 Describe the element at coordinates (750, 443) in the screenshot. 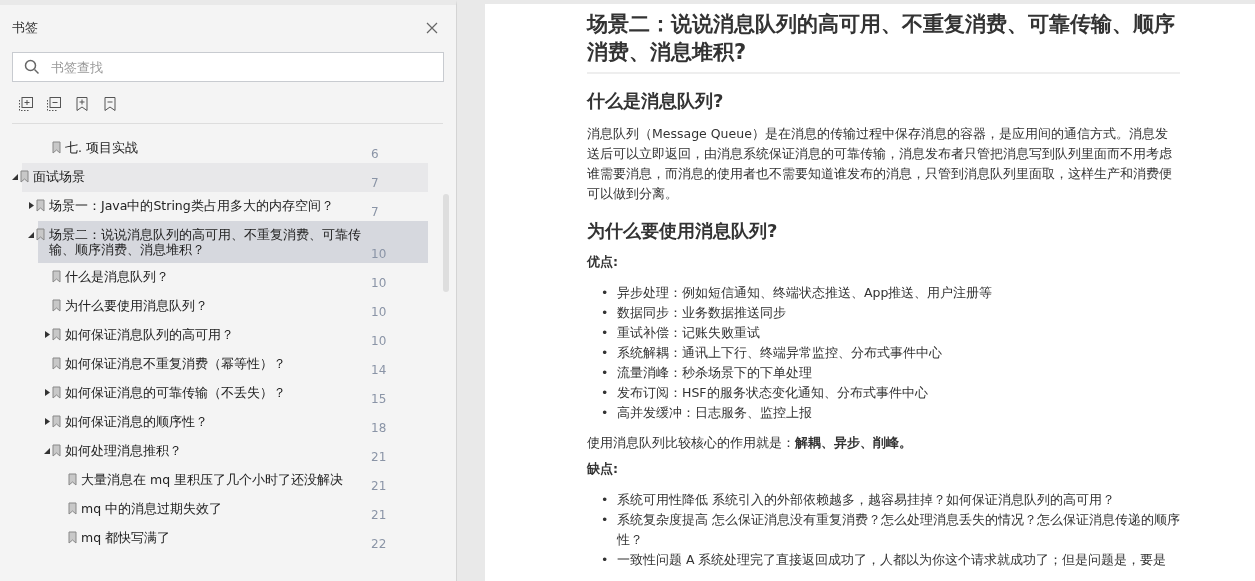

I see `paragraph: 使用消息队列比较核心的作用就是：解耦、异步、削峰。` at that location.